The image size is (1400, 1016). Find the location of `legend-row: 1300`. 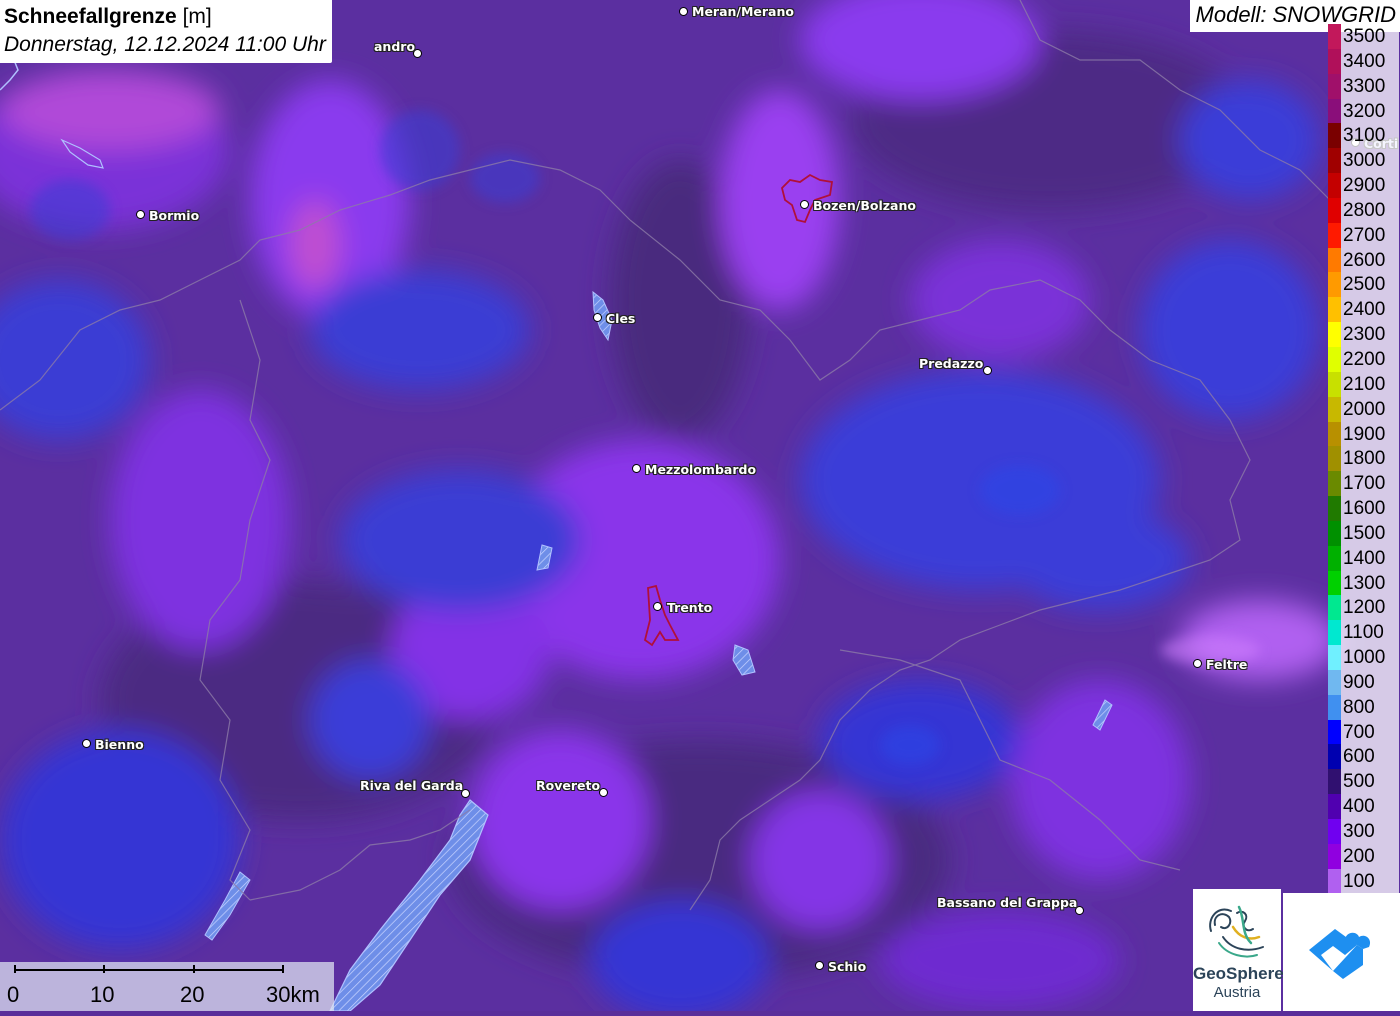

legend-row: 1300 is located at coordinates (1364, 583).